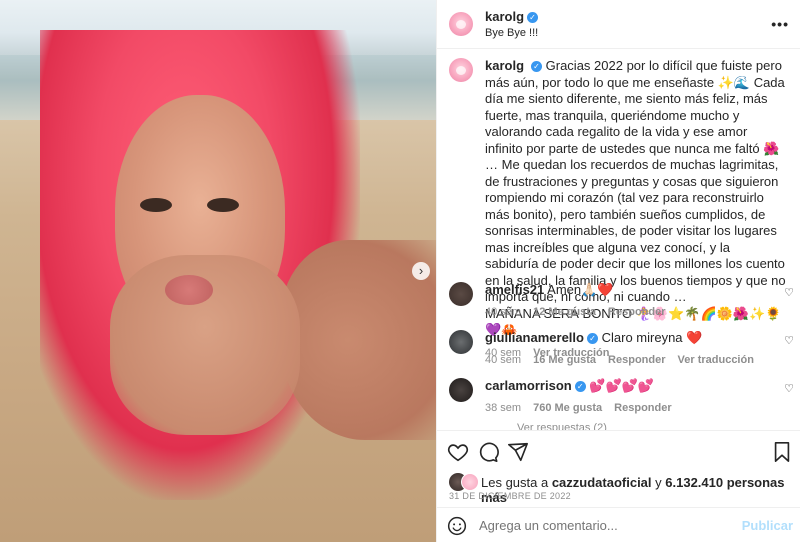 The width and height of the screenshot is (800, 544). Describe the element at coordinates (516, 482) in the screenshot. I see `likes-prefix: Les gusta a` at that location.